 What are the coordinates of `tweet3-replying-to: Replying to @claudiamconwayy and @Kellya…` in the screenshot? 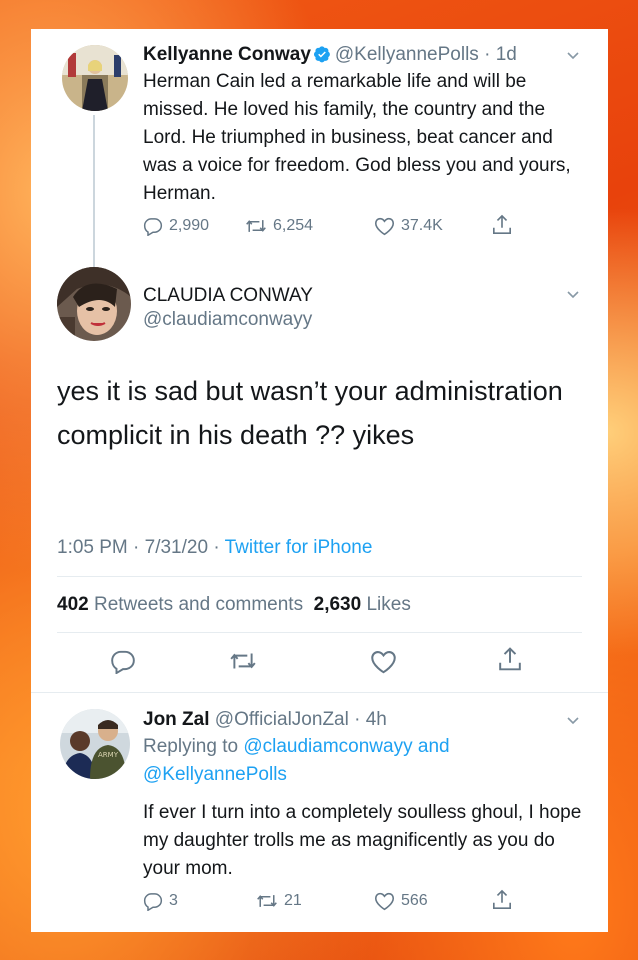 It's located at (365, 761).